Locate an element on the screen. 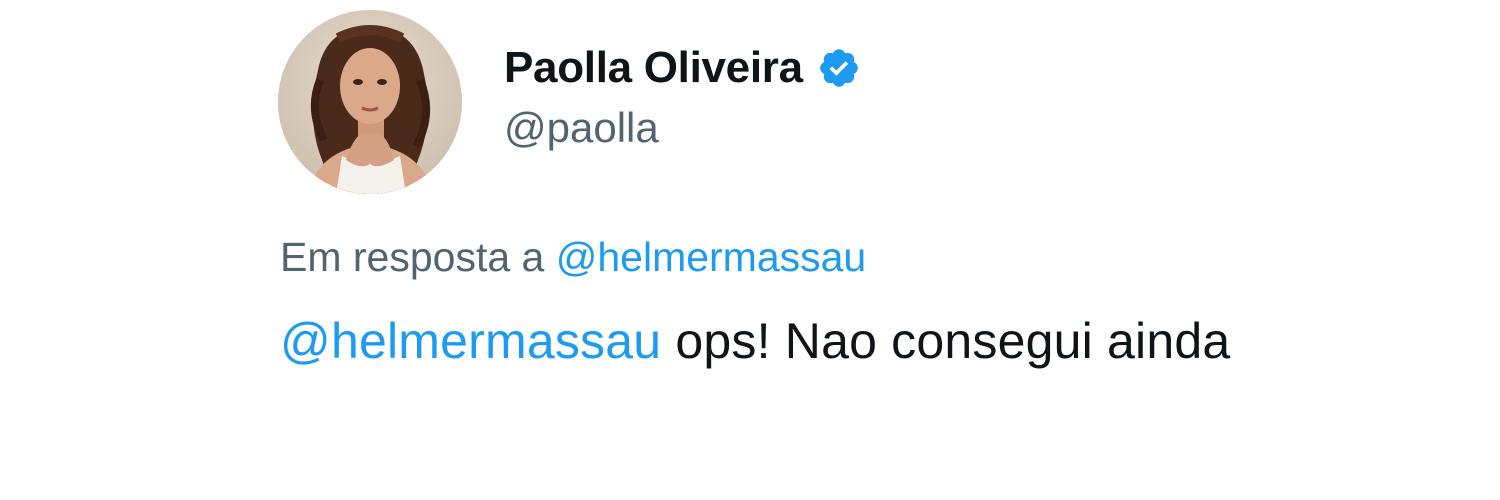 Image resolution: width=1500 pixels, height=500 pixels. author-display-name: Paolla Oliveira is located at coordinates (653, 68).